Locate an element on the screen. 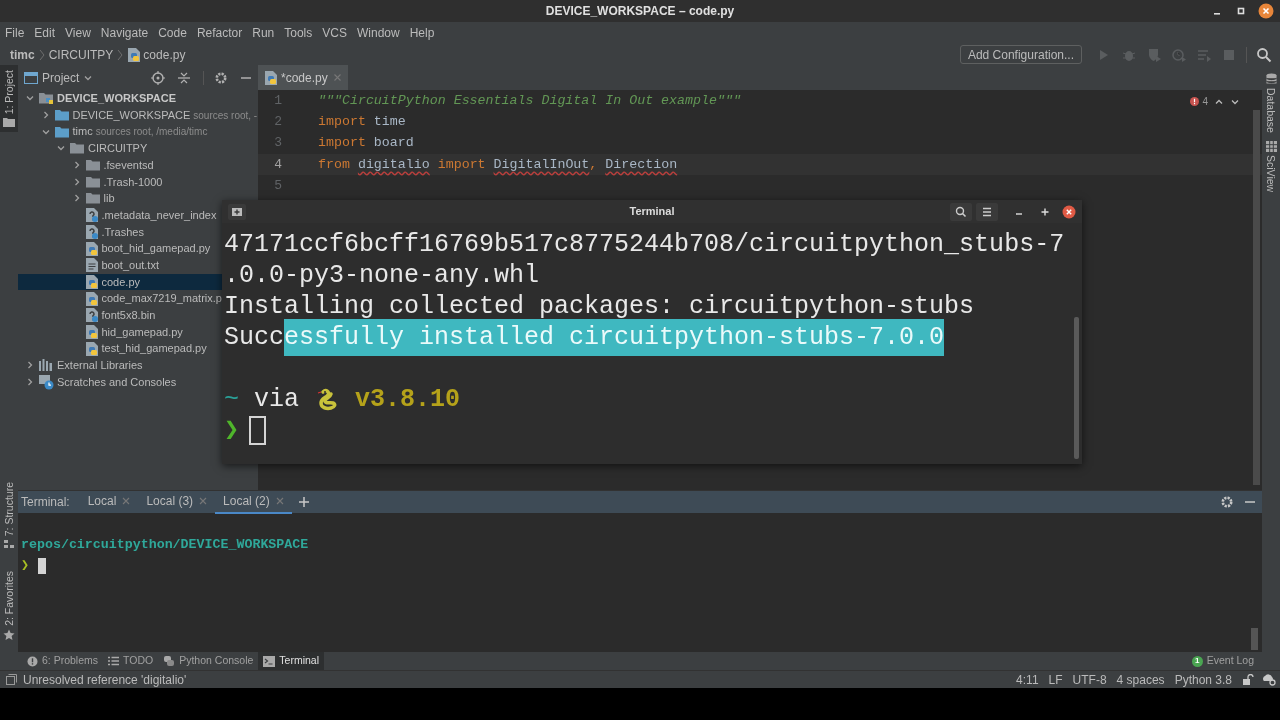  session-tab: Local (3) is located at coordinates (177, 502).